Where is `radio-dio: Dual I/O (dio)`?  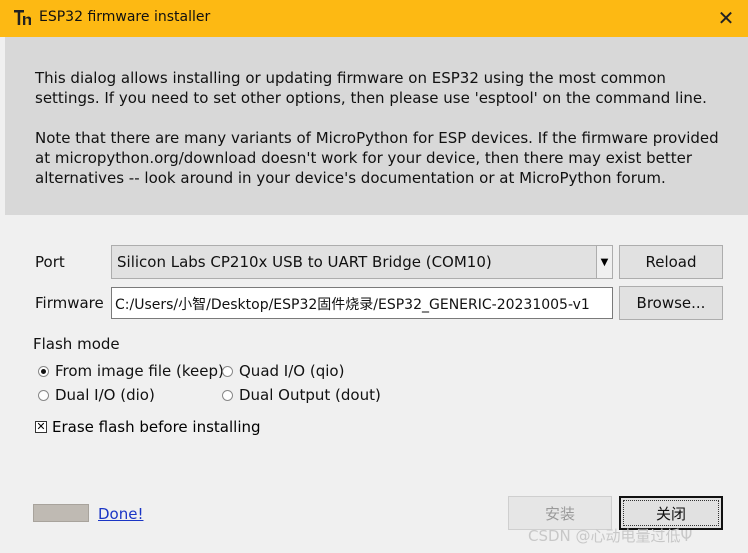
radio-dio: Dual I/O (dio) is located at coordinates (96, 395).